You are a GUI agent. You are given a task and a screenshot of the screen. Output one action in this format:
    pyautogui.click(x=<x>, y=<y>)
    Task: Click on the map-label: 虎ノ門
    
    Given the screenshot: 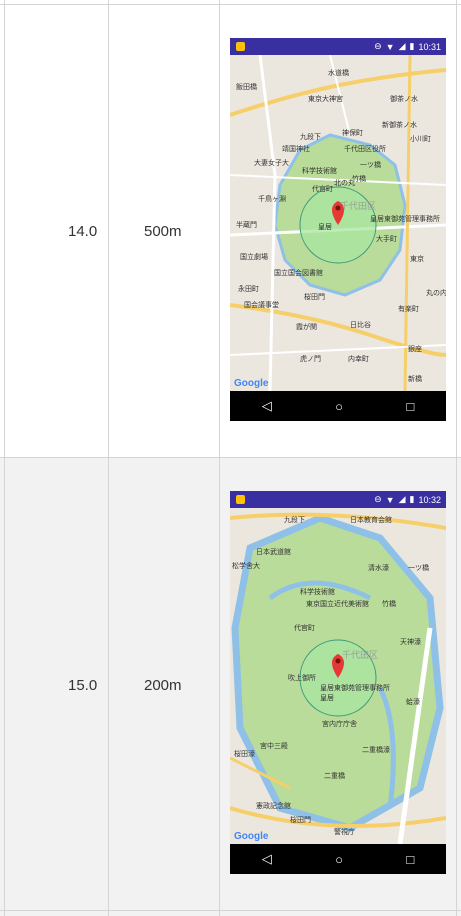 What is the action you would take?
    pyautogui.click(x=310, y=358)
    